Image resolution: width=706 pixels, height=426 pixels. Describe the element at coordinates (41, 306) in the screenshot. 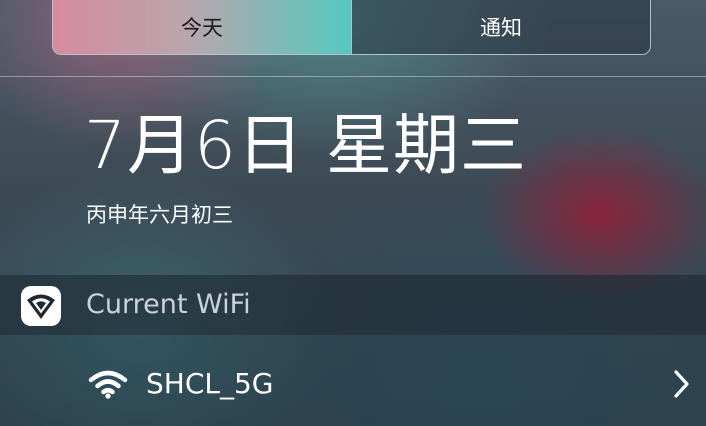

I see `wifi-shield-icon` at that location.